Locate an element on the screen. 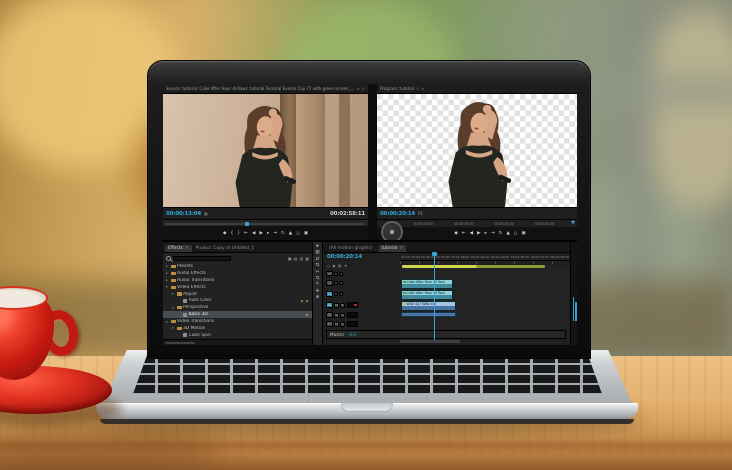 This screenshot has width=732, height=470. effects-tree-row: ▾ Video Transitions is located at coordinates (237, 321).